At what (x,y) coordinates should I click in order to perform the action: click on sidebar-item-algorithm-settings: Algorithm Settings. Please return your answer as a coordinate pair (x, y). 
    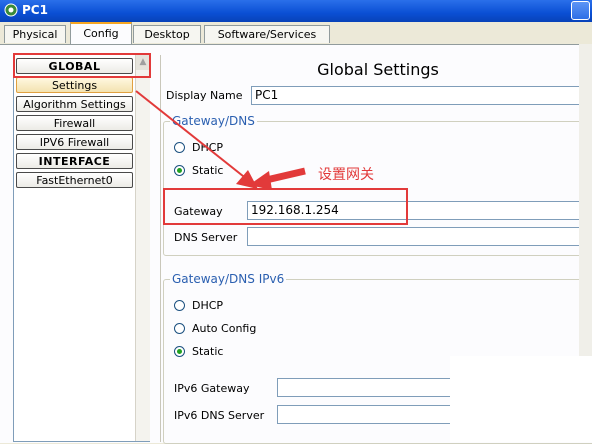
    Looking at the image, I should click on (74, 104).